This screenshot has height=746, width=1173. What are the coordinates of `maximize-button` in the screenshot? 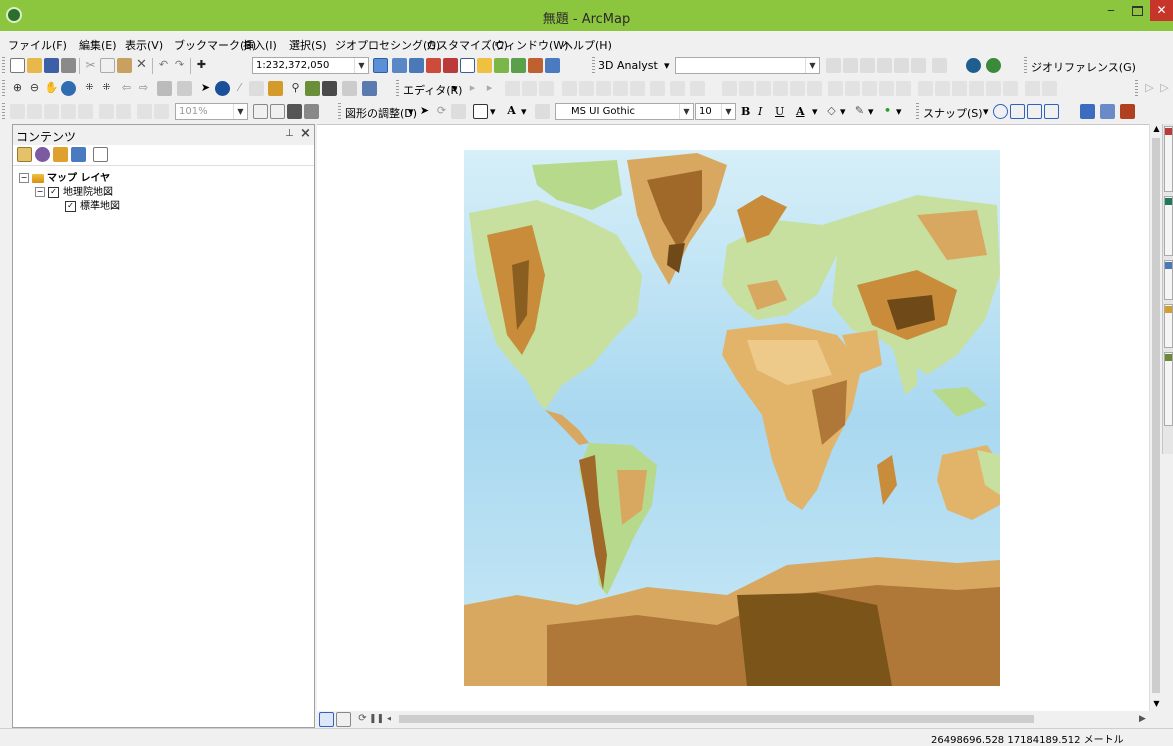 It's located at (1137, 10).